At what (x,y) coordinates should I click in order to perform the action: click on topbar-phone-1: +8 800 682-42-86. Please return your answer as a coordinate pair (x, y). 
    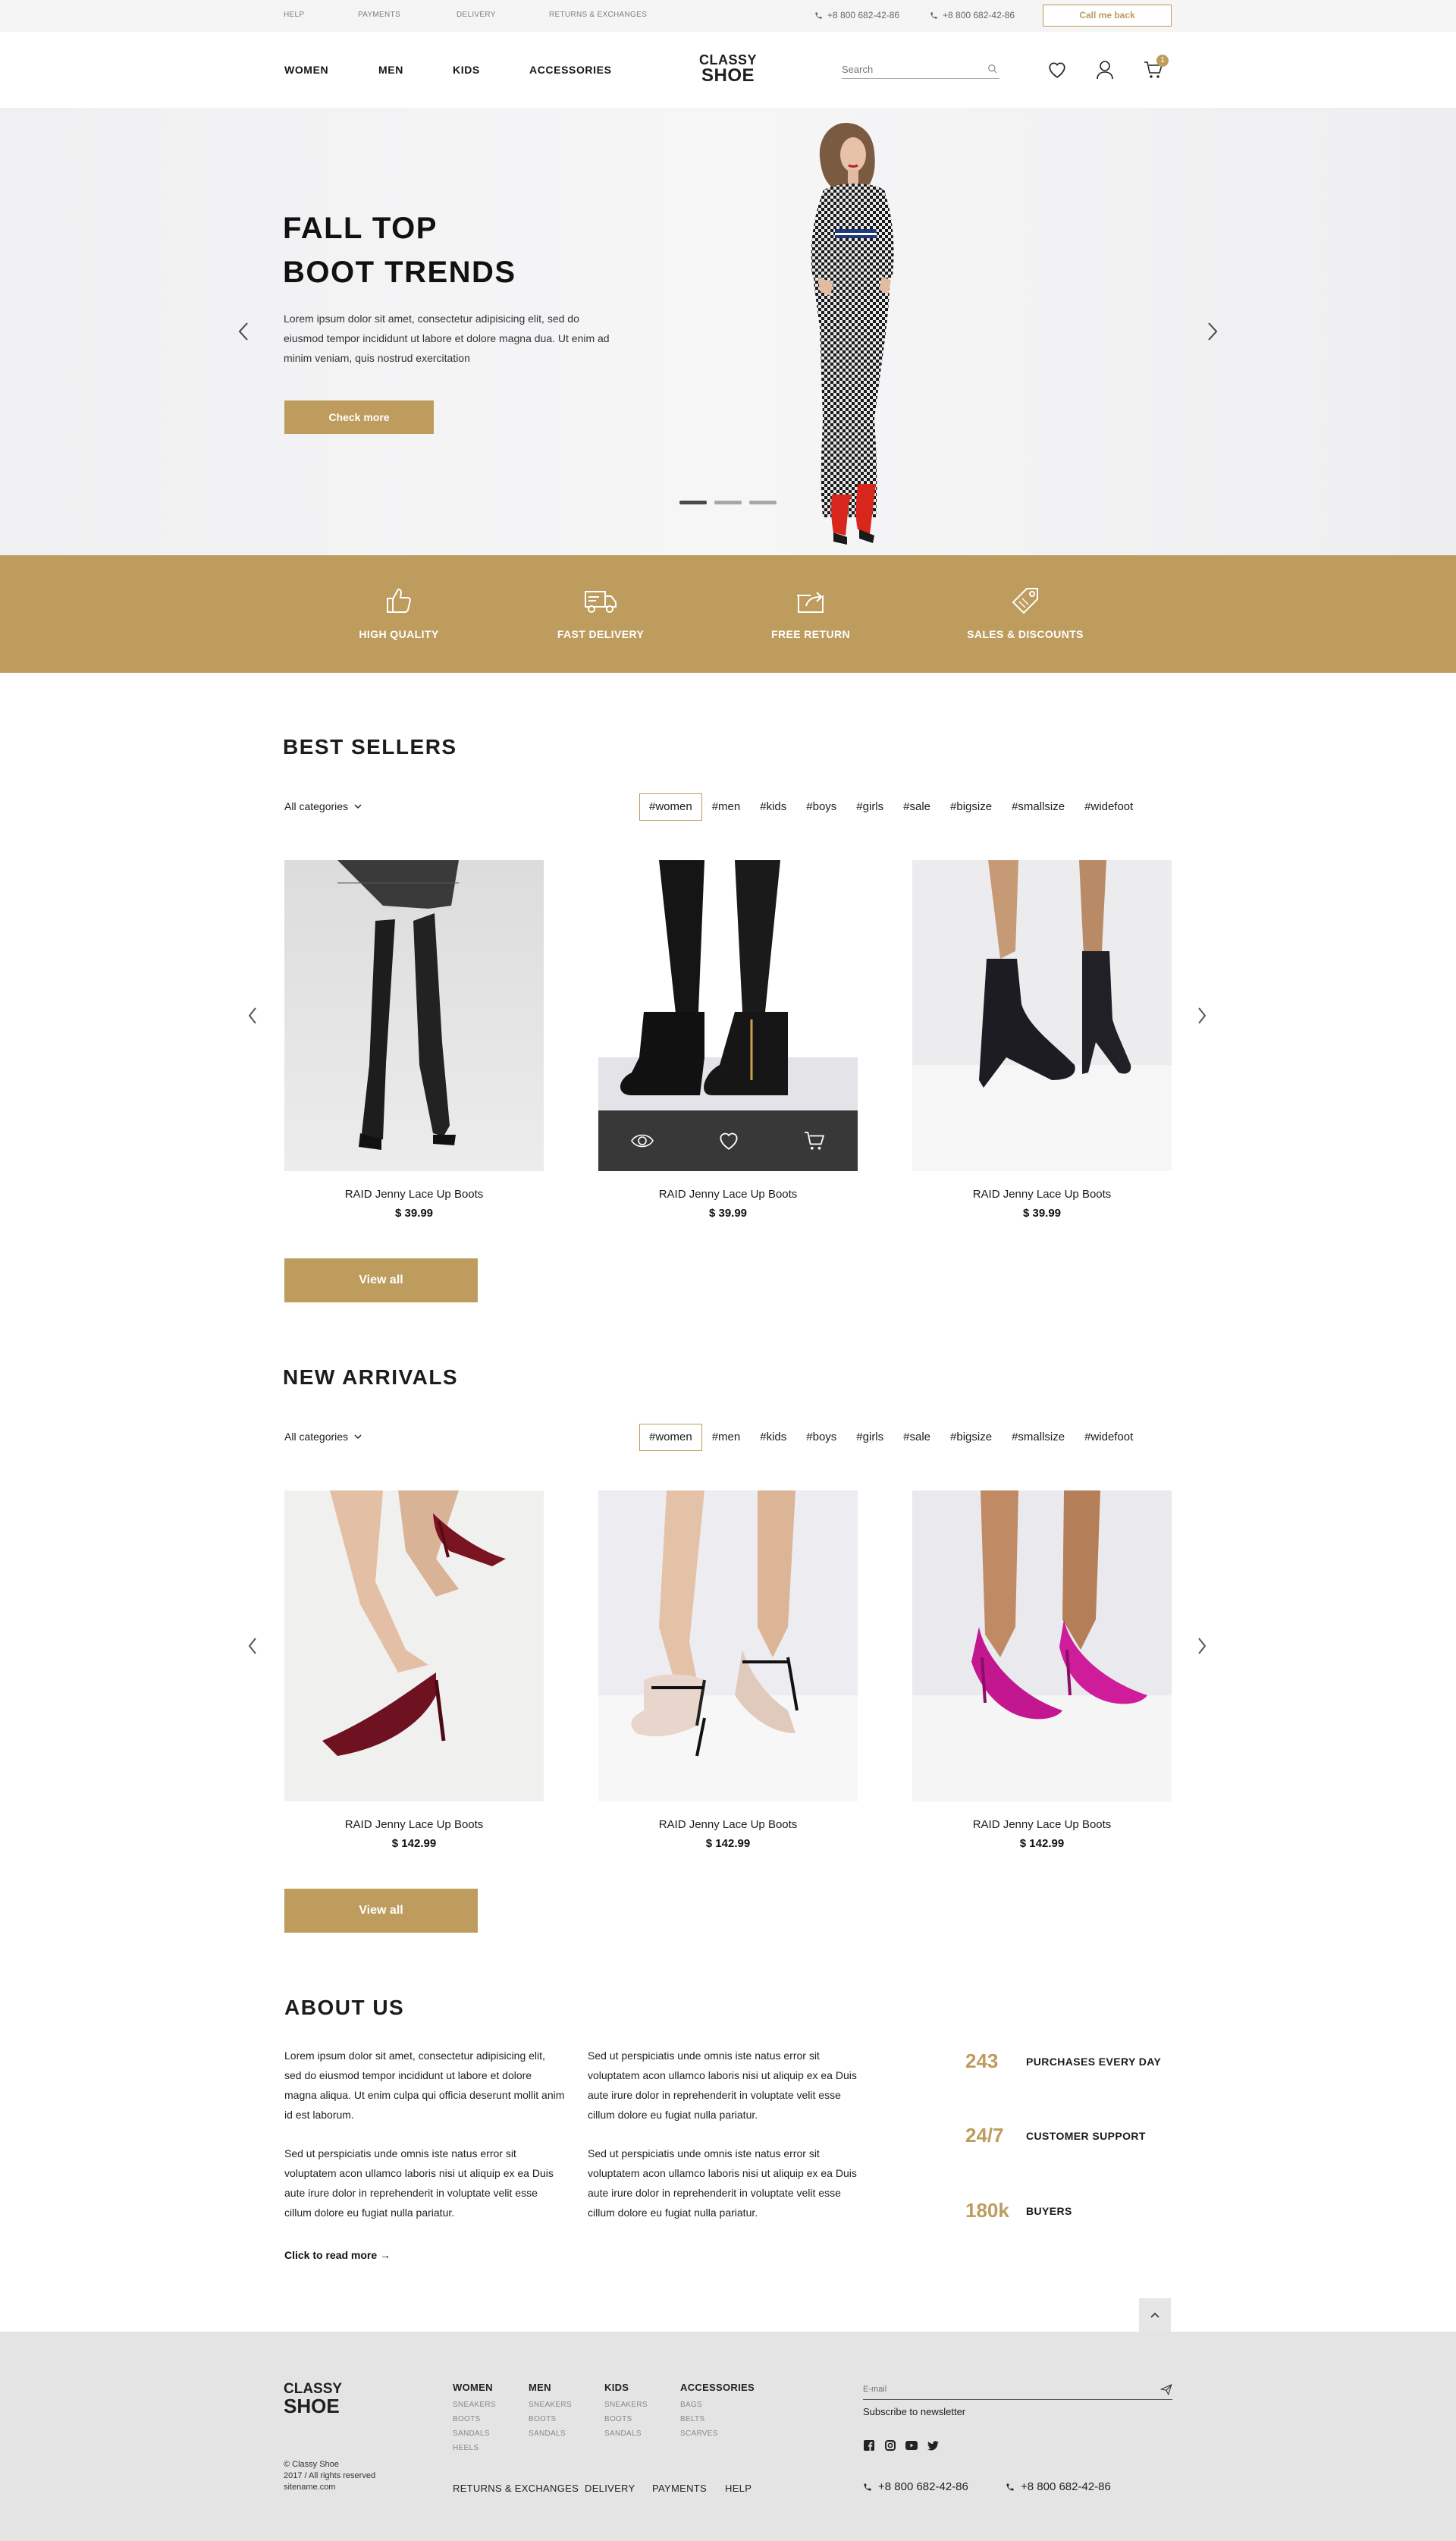
    Looking at the image, I should click on (856, 15).